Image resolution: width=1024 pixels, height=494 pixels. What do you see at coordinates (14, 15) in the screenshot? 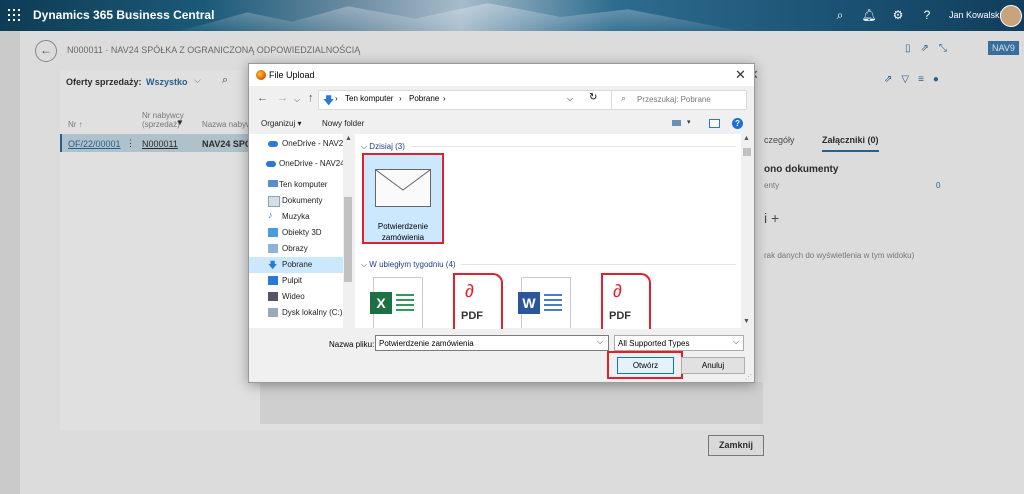
I see `app-launcher-icon` at bounding box center [14, 15].